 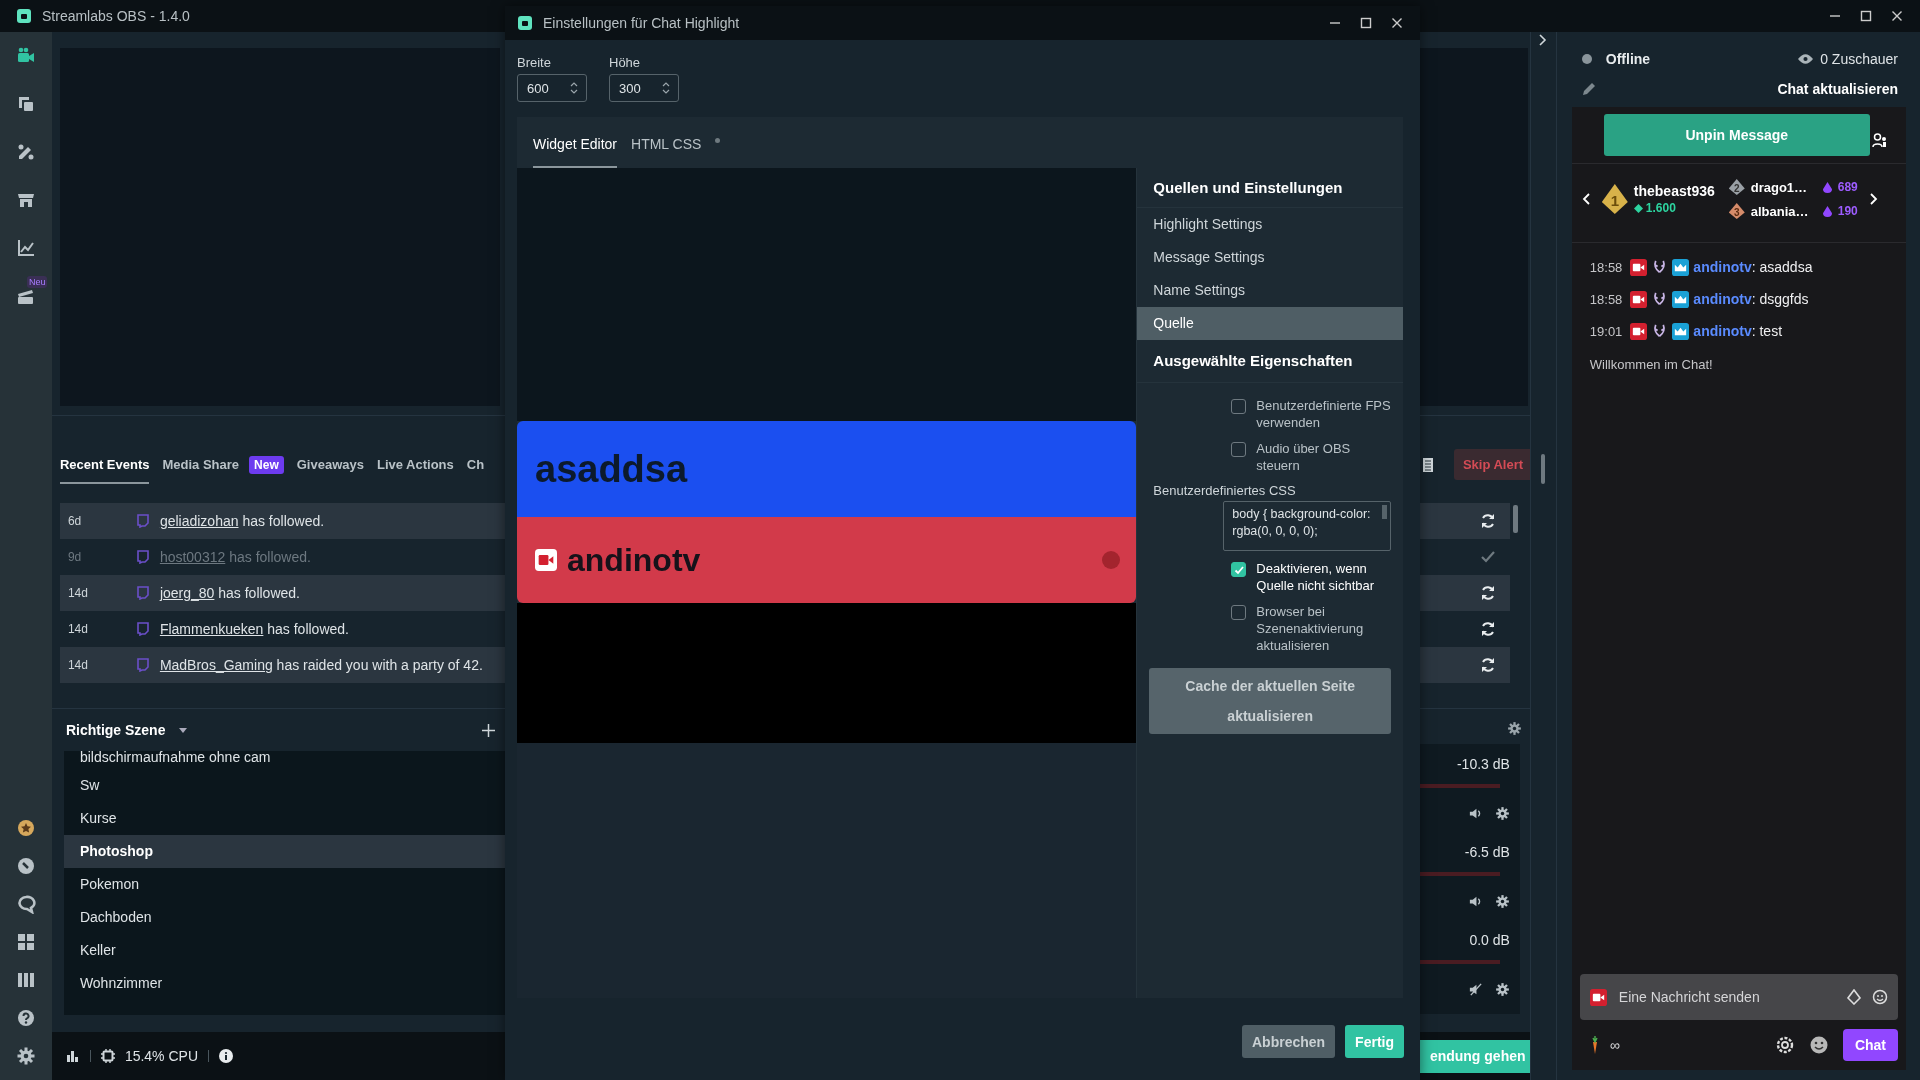 I want to click on diamond-icon, so click(x=1854, y=997).